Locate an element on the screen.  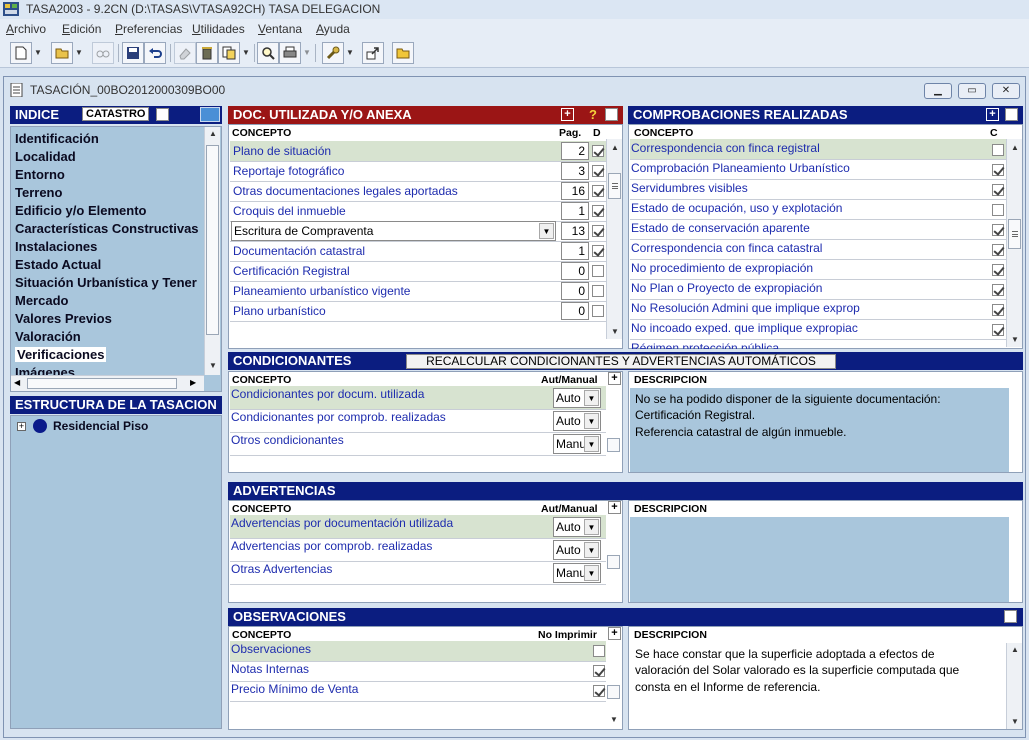
indice-item-localidad: Localidad is located at coordinates (45, 156).